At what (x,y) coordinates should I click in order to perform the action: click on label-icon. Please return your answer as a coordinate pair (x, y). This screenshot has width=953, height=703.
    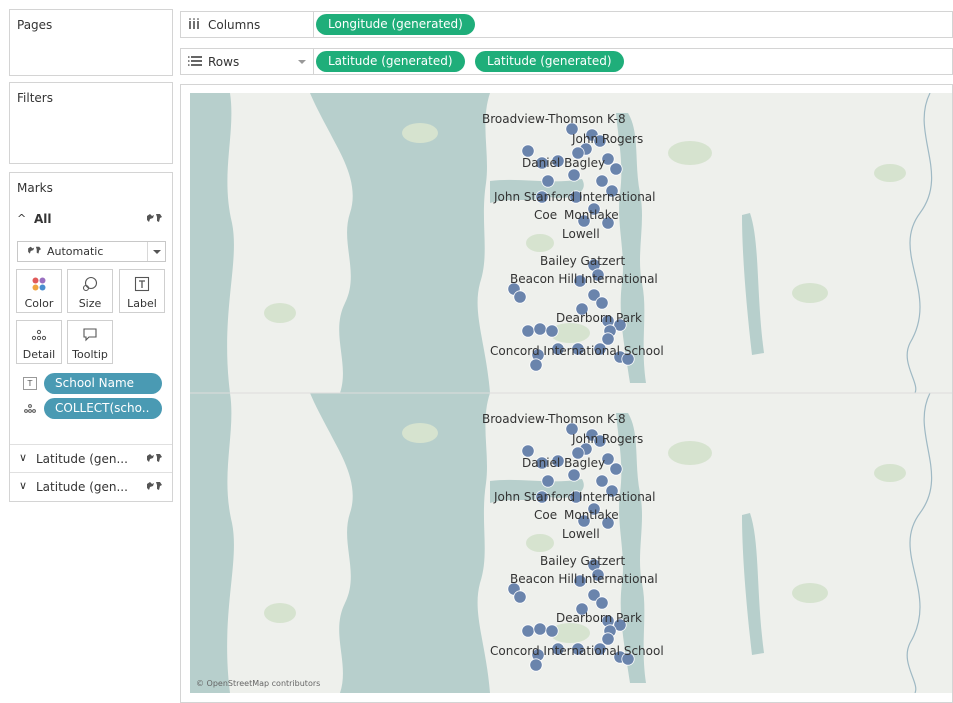
    Looking at the image, I should click on (142, 284).